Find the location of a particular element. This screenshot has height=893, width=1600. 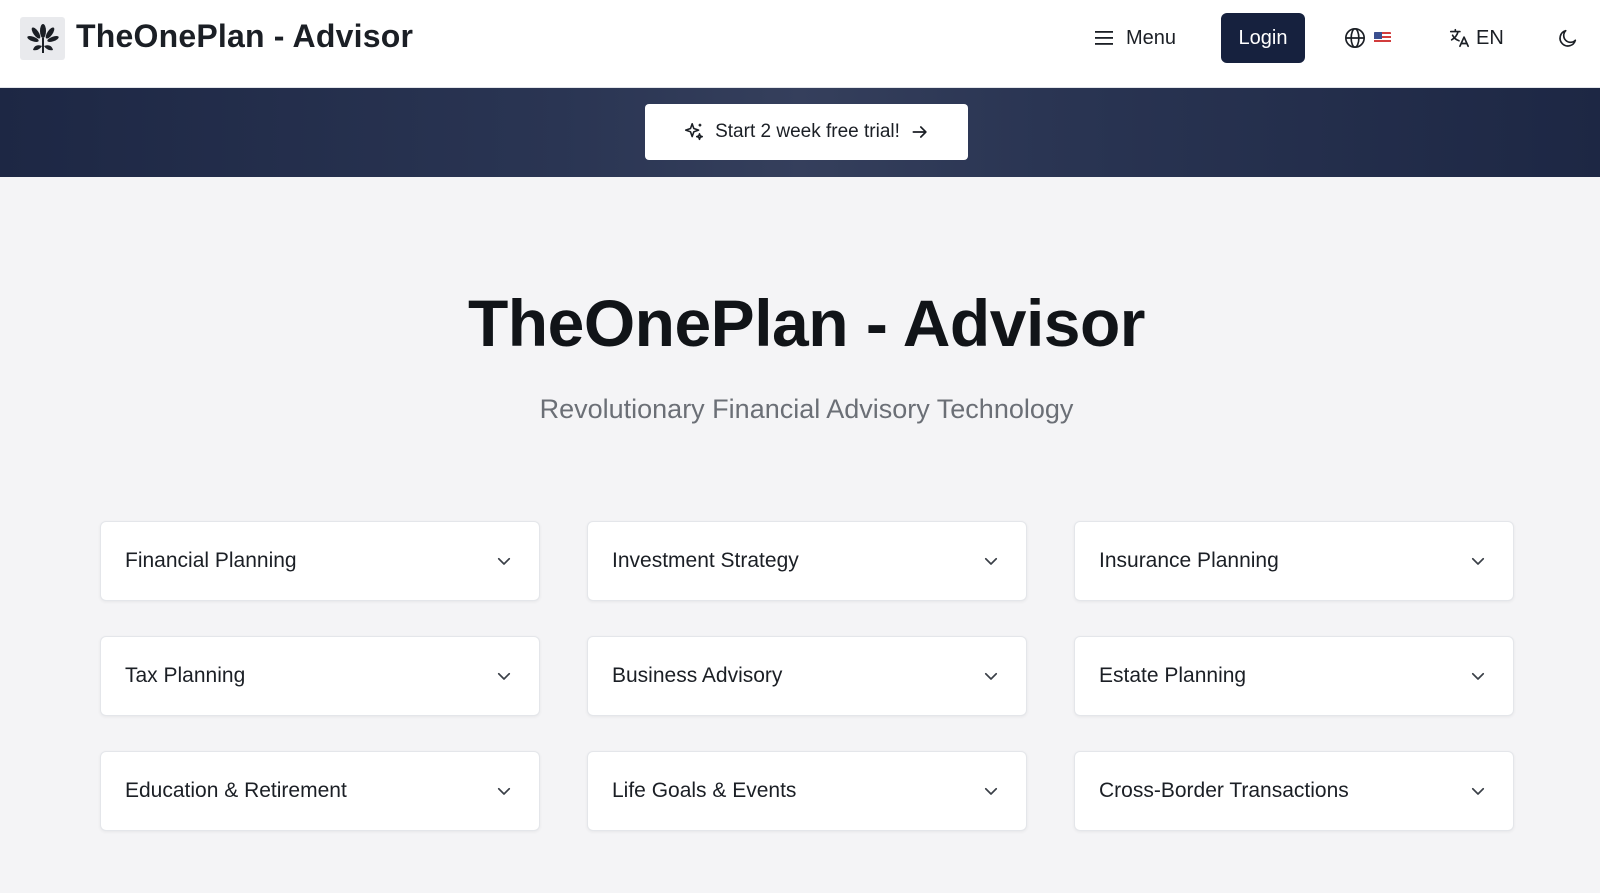

top-navbar: TheOnePlan - Advisor Menu Login EN is located at coordinates (800, 44).